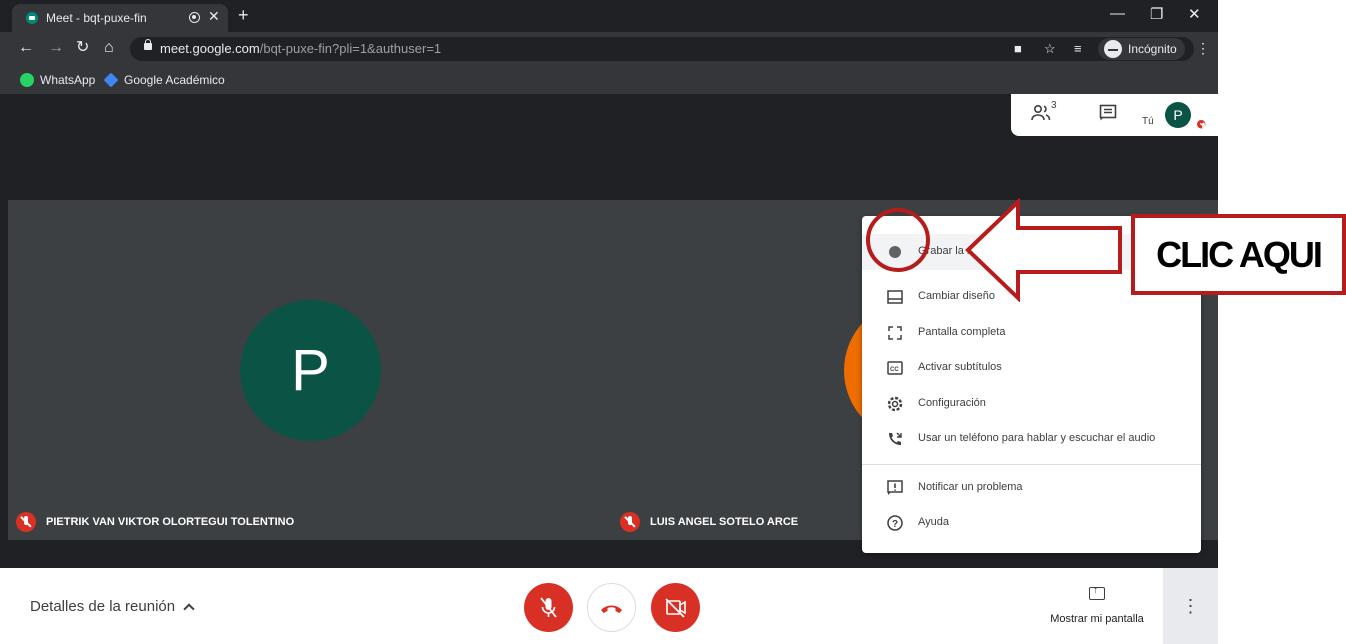 This screenshot has height=644, width=1346. I want to click on media-control-icon: ≡, so click(1078, 48).